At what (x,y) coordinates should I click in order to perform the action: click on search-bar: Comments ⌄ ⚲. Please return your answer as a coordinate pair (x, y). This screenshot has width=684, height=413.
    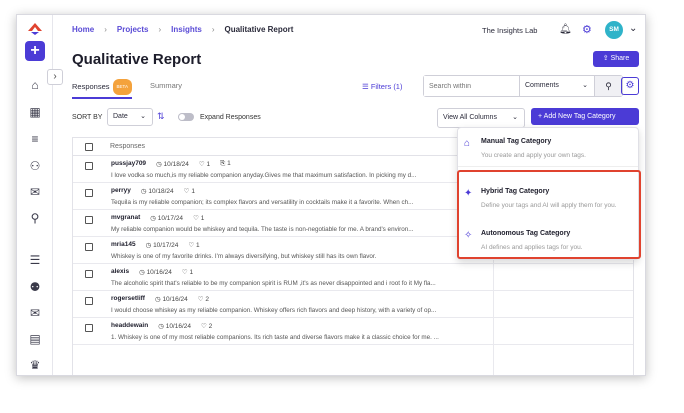
    Looking at the image, I should click on (523, 86).